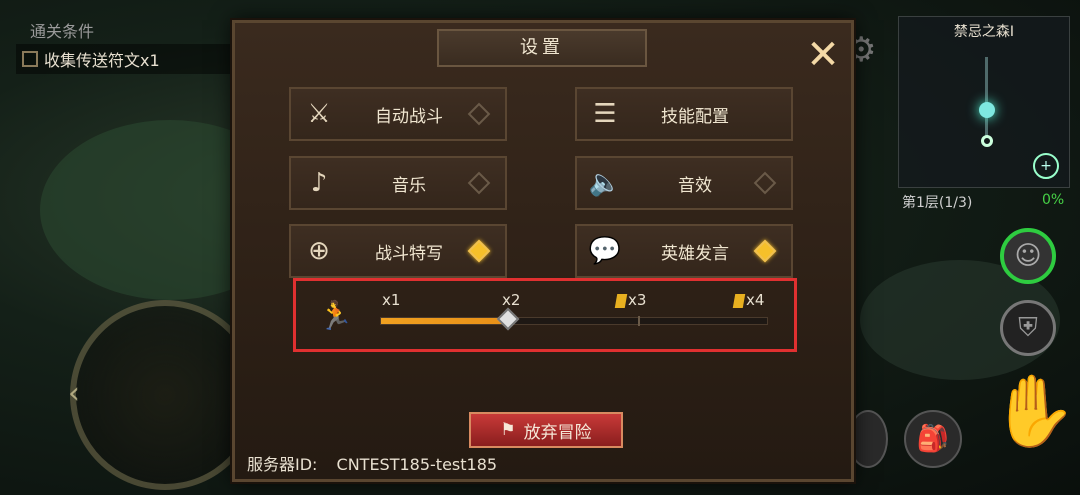  What do you see at coordinates (409, 253) in the screenshot?
I see `option-label: 战斗特写` at bounding box center [409, 253].